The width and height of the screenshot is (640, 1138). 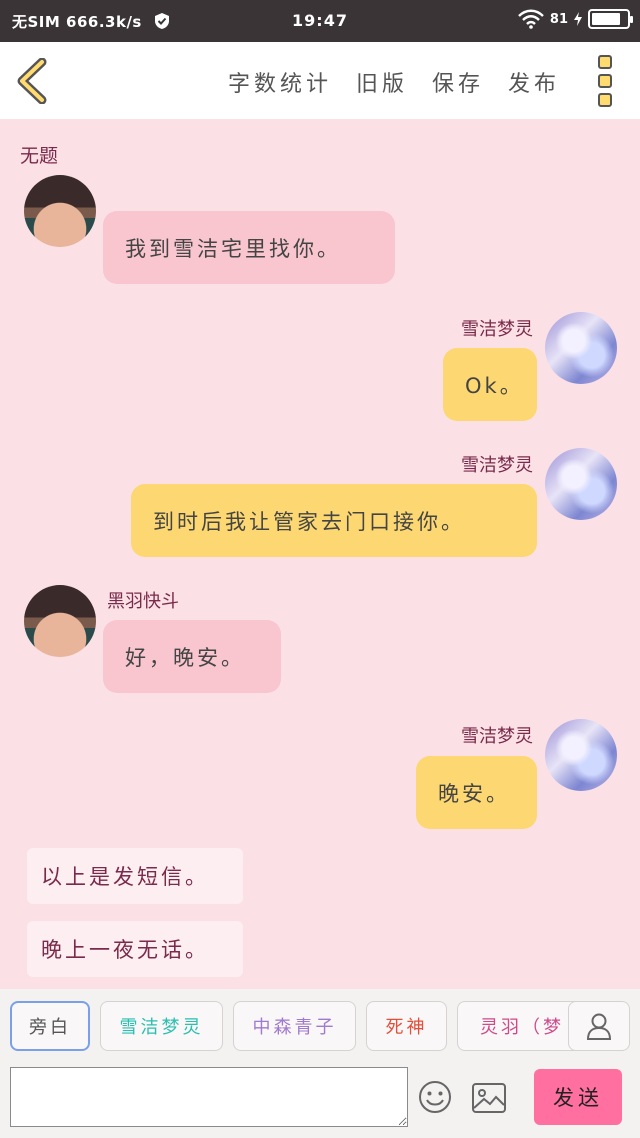 What do you see at coordinates (578, 1097) in the screenshot?
I see `send-button: 发送` at bounding box center [578, 1097].